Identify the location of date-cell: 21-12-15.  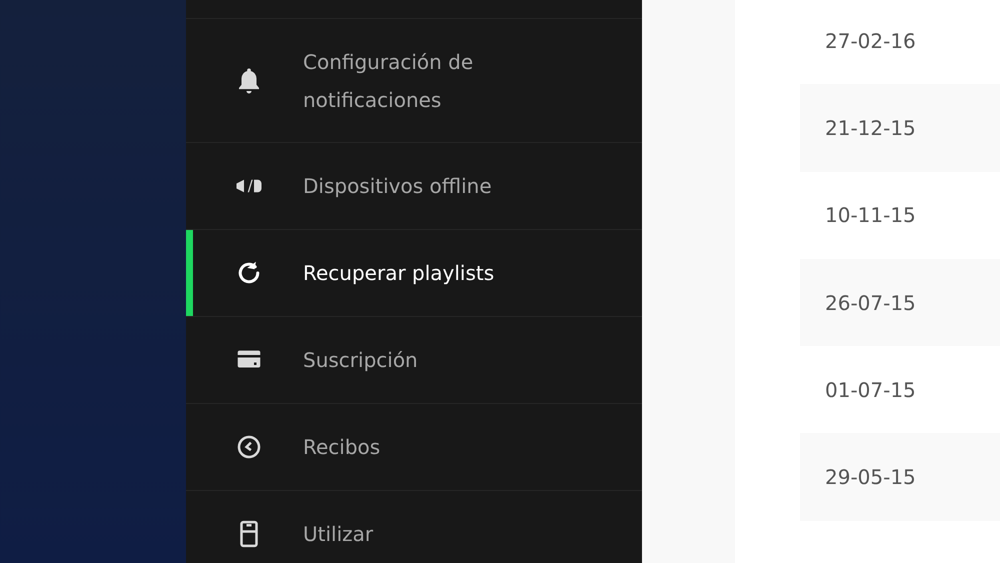
(870, 128).